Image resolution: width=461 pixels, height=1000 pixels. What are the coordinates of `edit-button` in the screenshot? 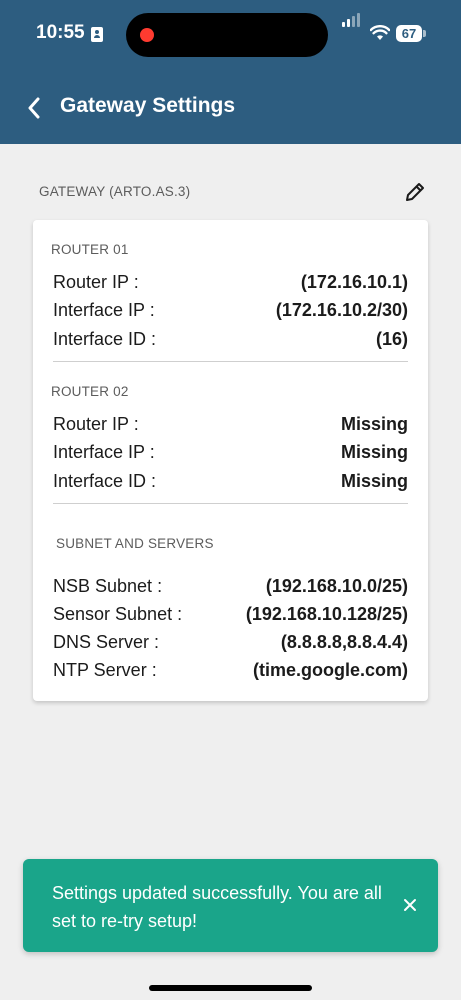 It's located at (415, 192).